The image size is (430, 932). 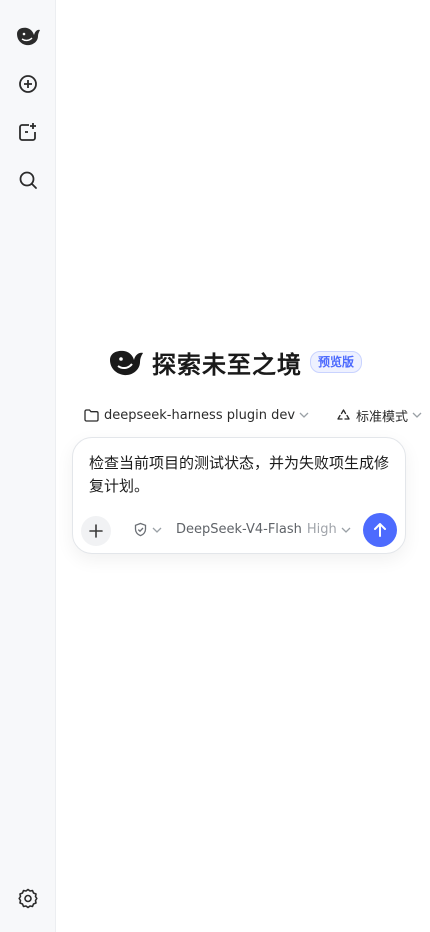 I want to click on composer-toolbar: DeepSeek-V4-Flash High, so click(x=242, y=529).